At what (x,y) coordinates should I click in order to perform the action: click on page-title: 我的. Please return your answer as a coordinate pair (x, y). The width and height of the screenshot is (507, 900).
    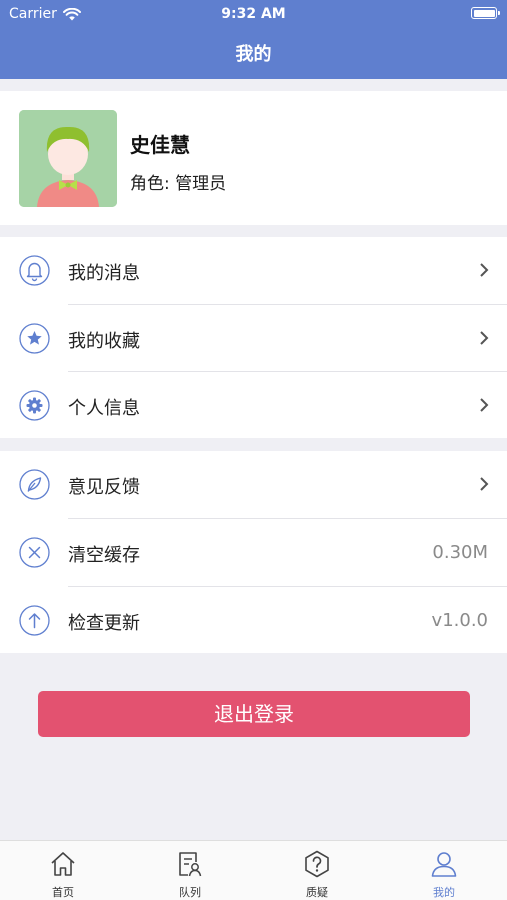
    Looking at the image, I should click on (253, 54).